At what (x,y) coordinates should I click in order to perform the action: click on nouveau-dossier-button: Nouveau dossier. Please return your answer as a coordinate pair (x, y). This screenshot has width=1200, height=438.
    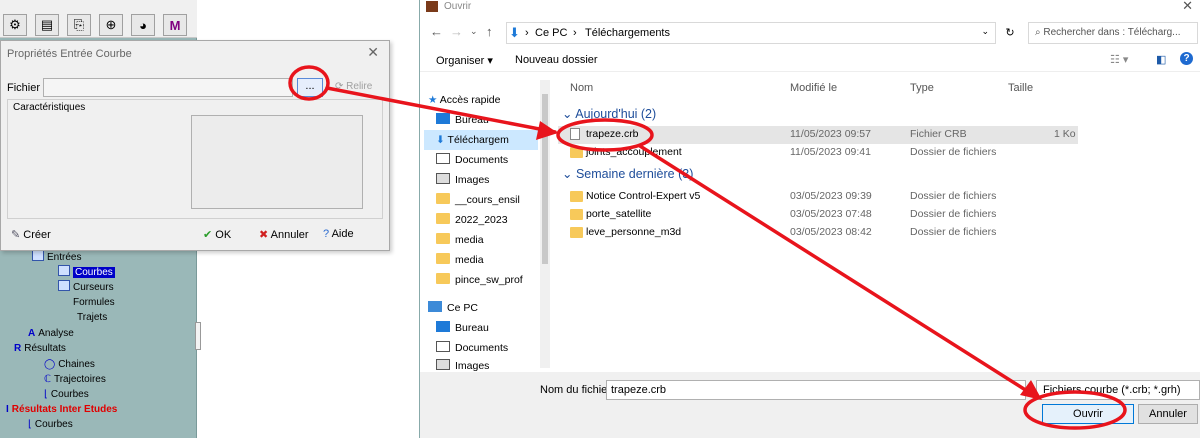
    Looking at the image, I should click on (556, 60).